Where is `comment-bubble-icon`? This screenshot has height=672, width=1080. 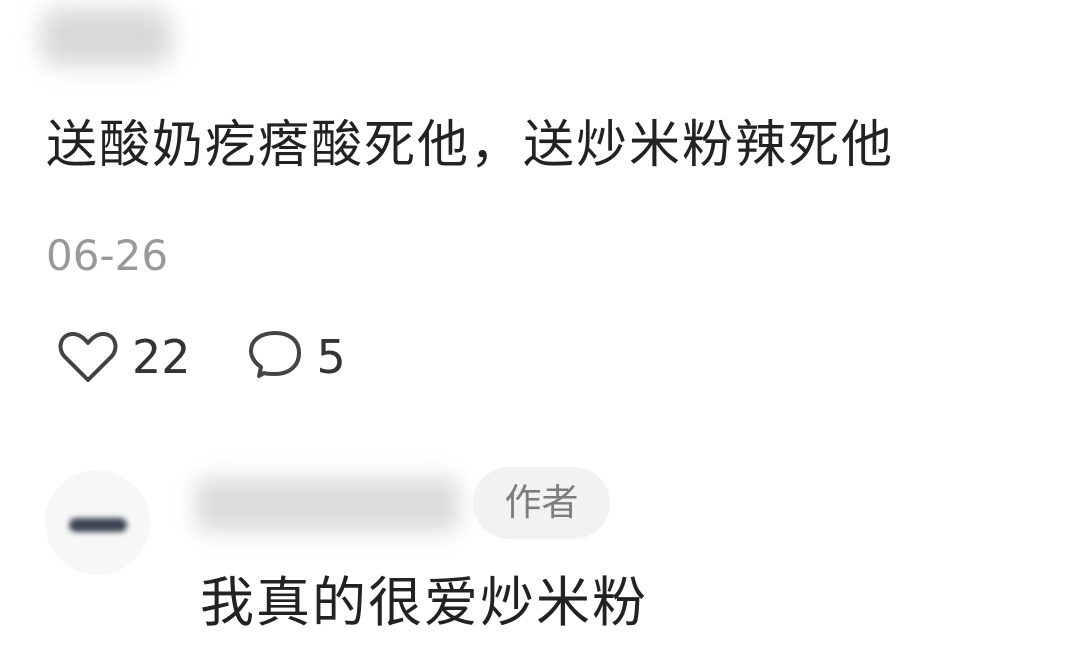
comment-bubble-icon is located at coordinates (274, 354).